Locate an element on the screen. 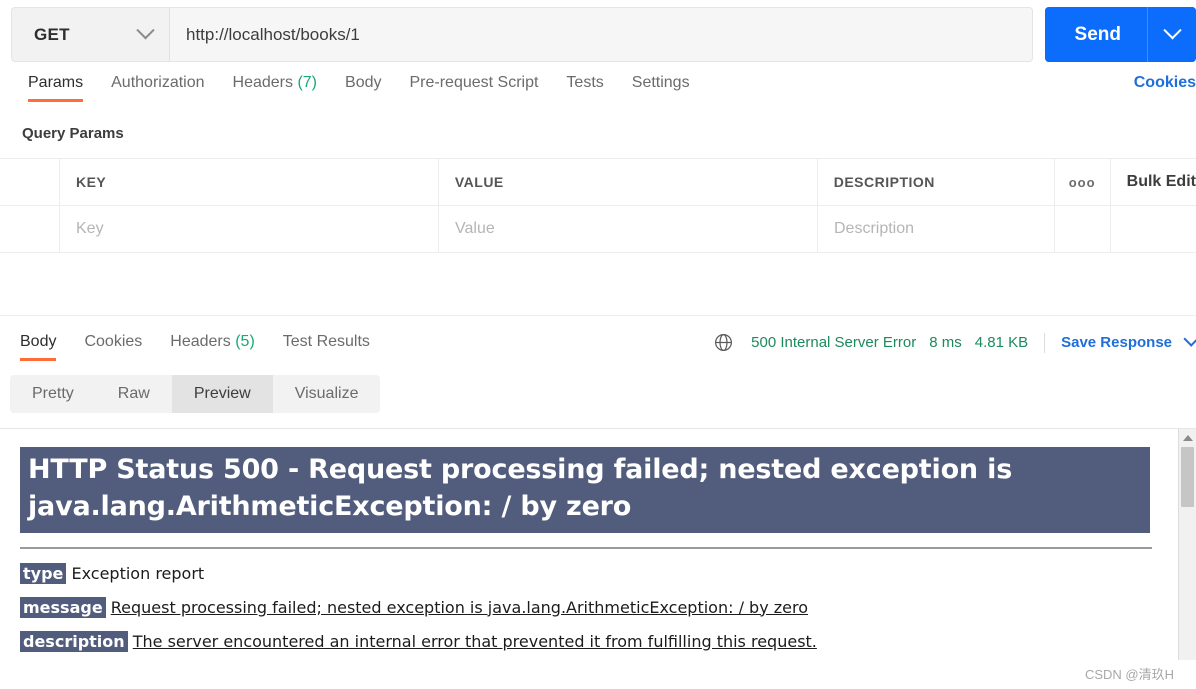  view-mode-group: Pretty Raw Preview Visualize is located at coordinates (195, 394).